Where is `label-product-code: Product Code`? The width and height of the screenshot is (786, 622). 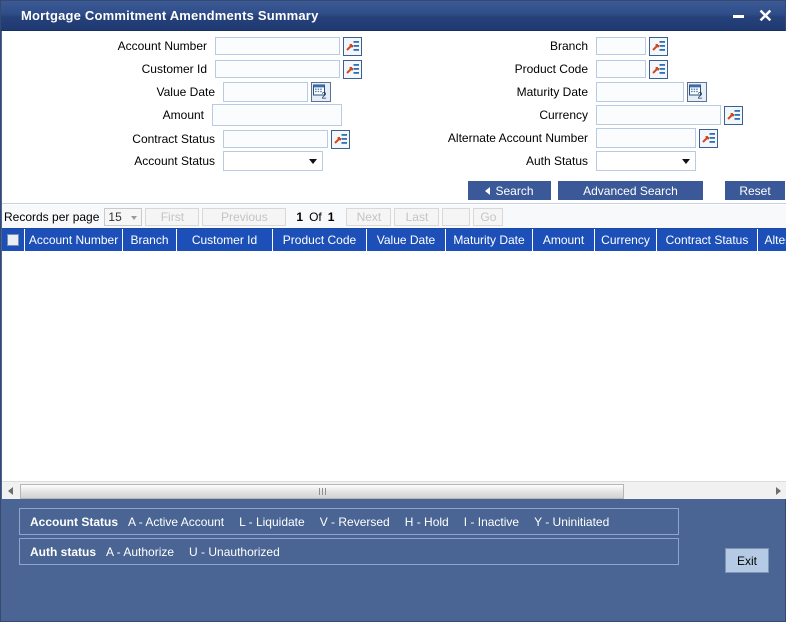 label-product-code: Product Code is located at coordinates (551, 69).